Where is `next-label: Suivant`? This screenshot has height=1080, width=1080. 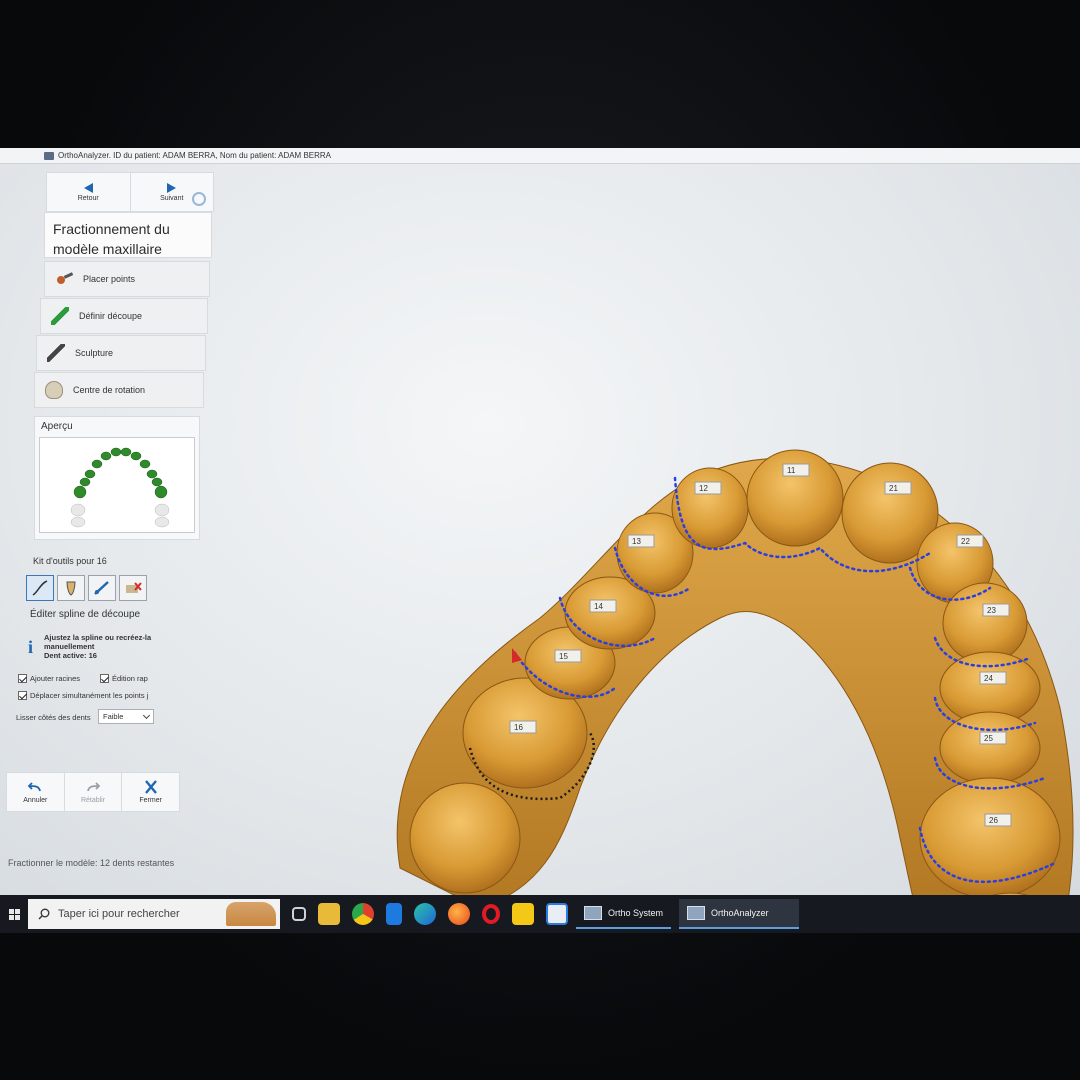 next-label: Suivant is located at coordinates (172, 198).